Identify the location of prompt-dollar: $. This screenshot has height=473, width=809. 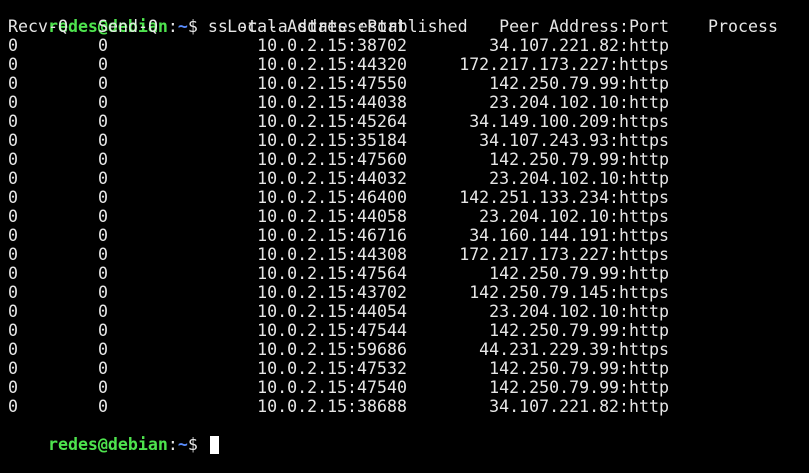
(197, 444).